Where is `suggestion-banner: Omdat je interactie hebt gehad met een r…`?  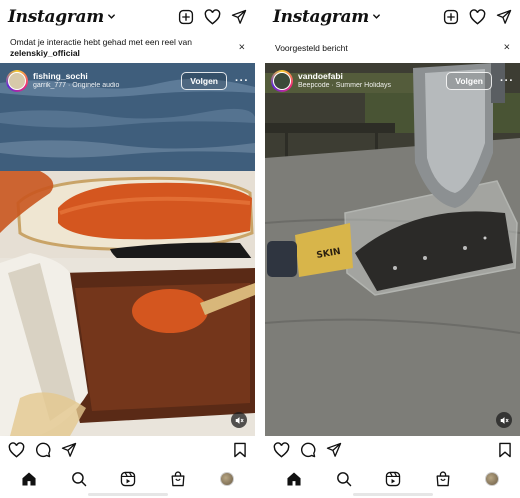 suggestion-banner: Omdat je interactie hebt gehad met een r… is located at coordinates (127, 48).